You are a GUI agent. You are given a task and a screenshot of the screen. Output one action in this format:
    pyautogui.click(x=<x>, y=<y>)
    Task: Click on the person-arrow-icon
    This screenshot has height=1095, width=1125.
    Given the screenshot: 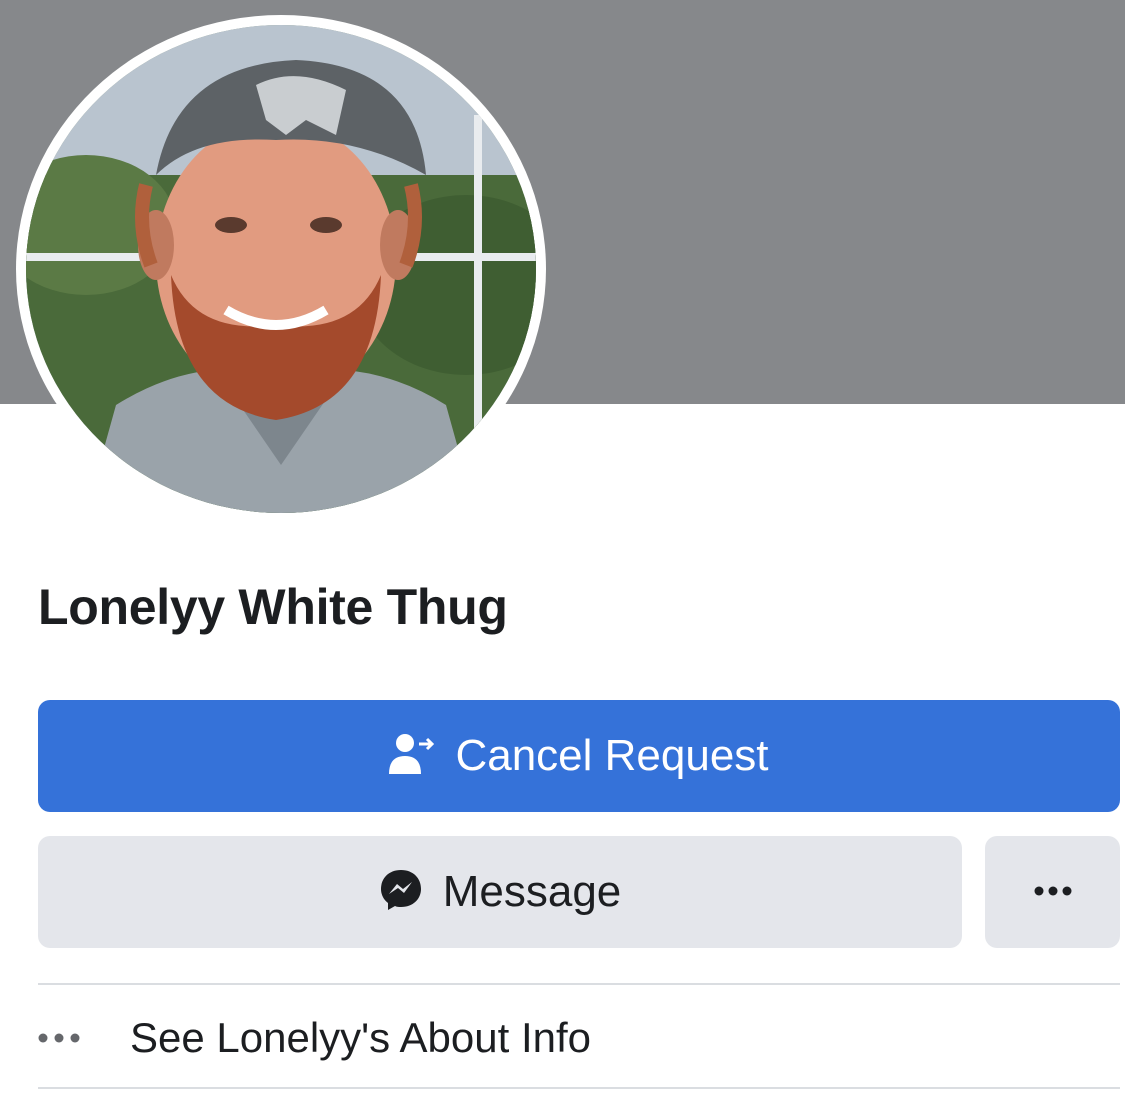 What is the action you would take?
    pyautogui.click(x=412, y=756)
    